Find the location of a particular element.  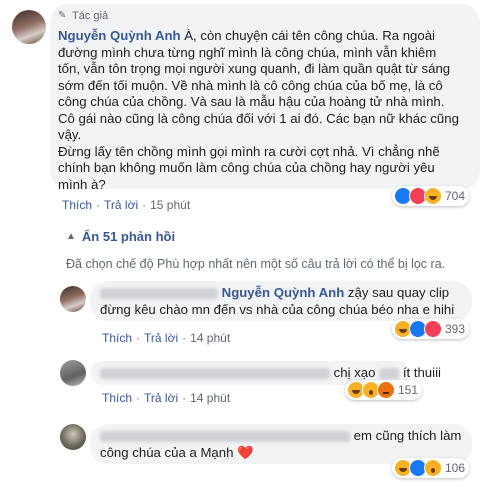

main-reactions: 704 is located at coordinates (431, 196).